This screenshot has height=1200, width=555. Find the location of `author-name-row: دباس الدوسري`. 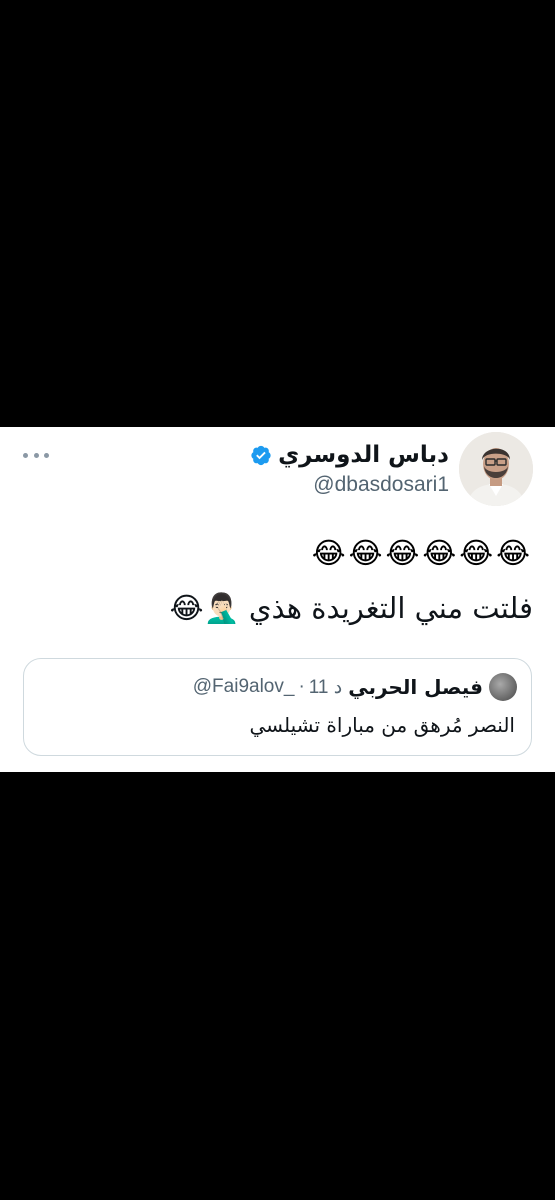

author-name-row: دباس الدوسري is located at coordinates (349, 455).